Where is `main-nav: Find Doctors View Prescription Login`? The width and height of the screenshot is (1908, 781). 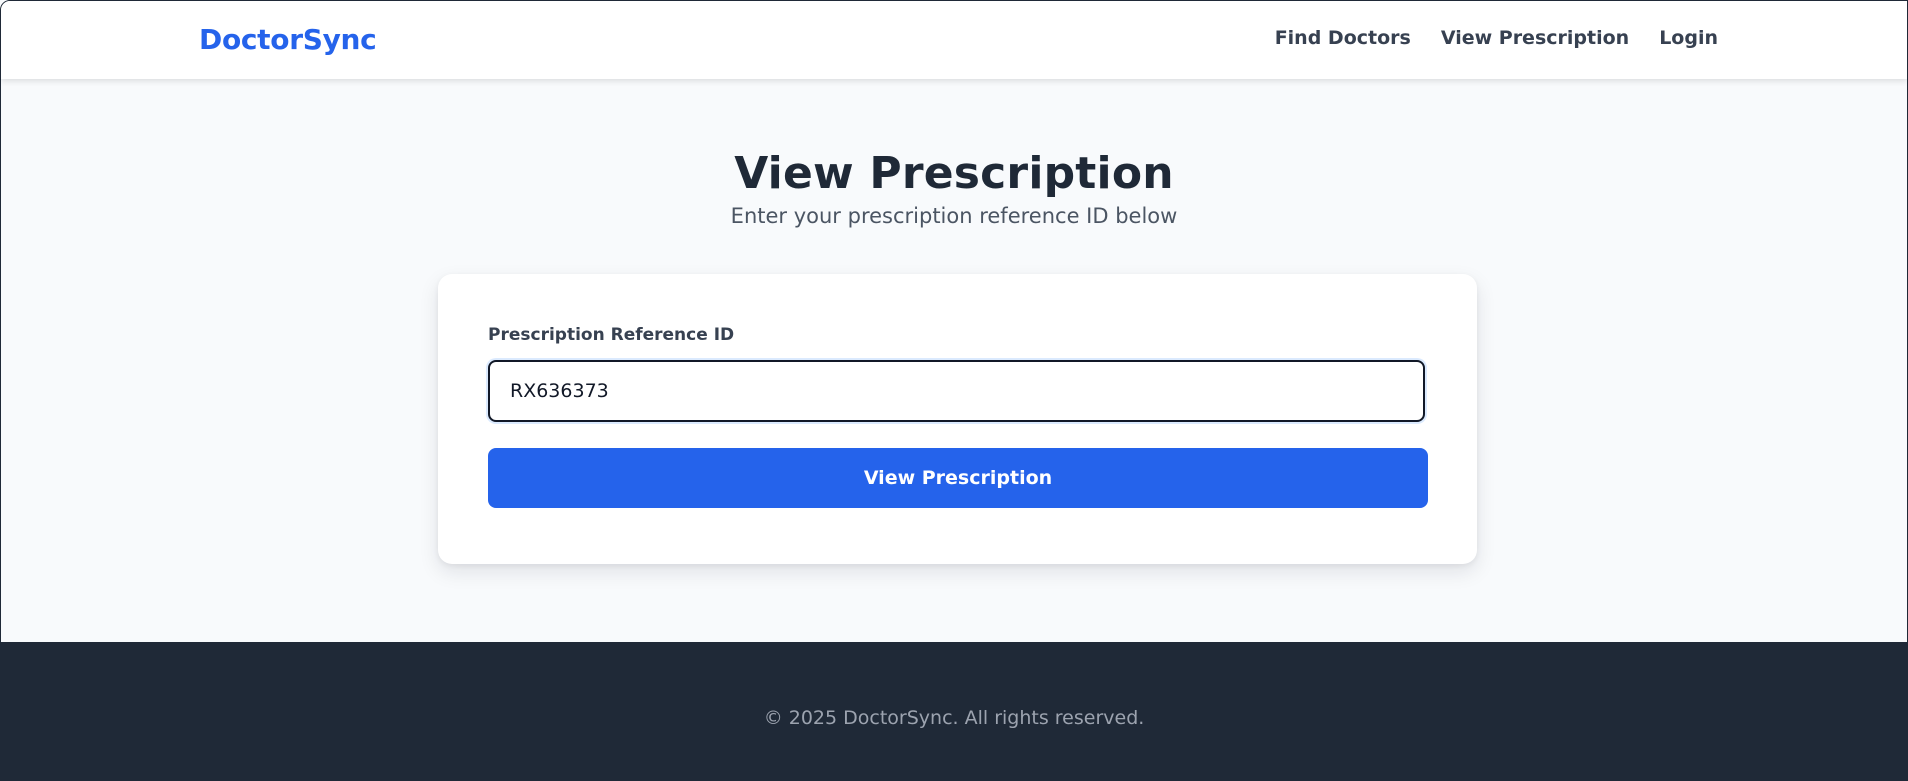
main-nav: Find Doctors View Prescription Login is located at coordinates (1496, 38).